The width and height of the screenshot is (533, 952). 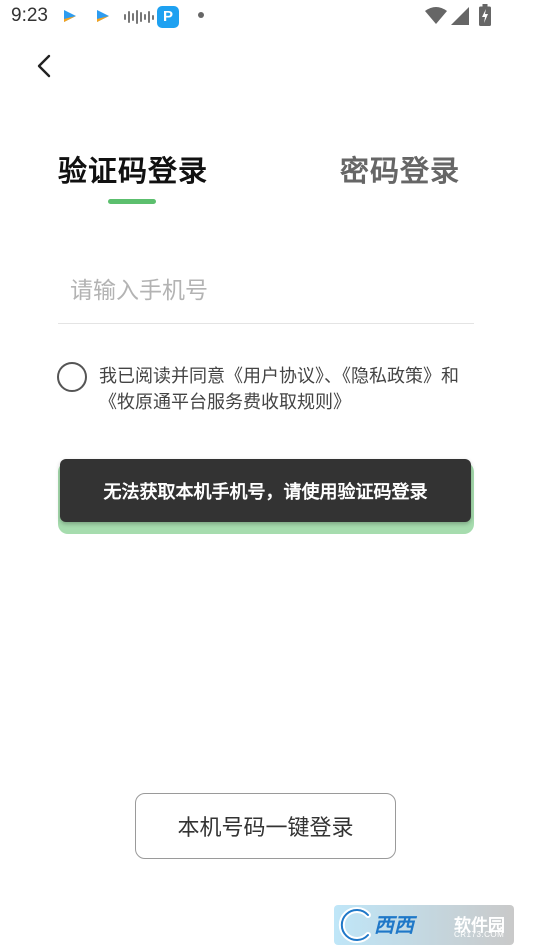 What do you see at coordinates (460, 16) in the screenshot?
I see `signal-icon` at bounding box center [460, 16].